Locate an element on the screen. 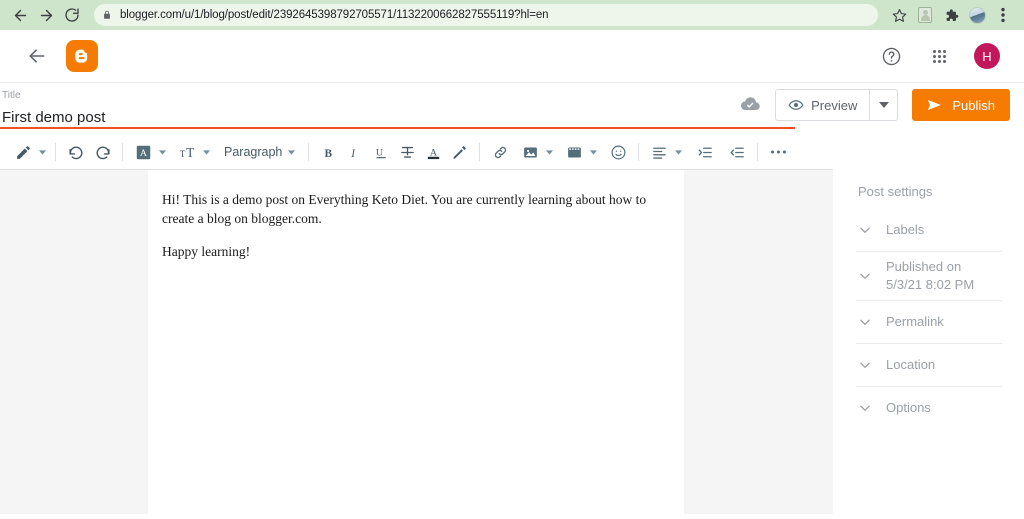  font-size-icon: TT is located at coordinates (187, 152).